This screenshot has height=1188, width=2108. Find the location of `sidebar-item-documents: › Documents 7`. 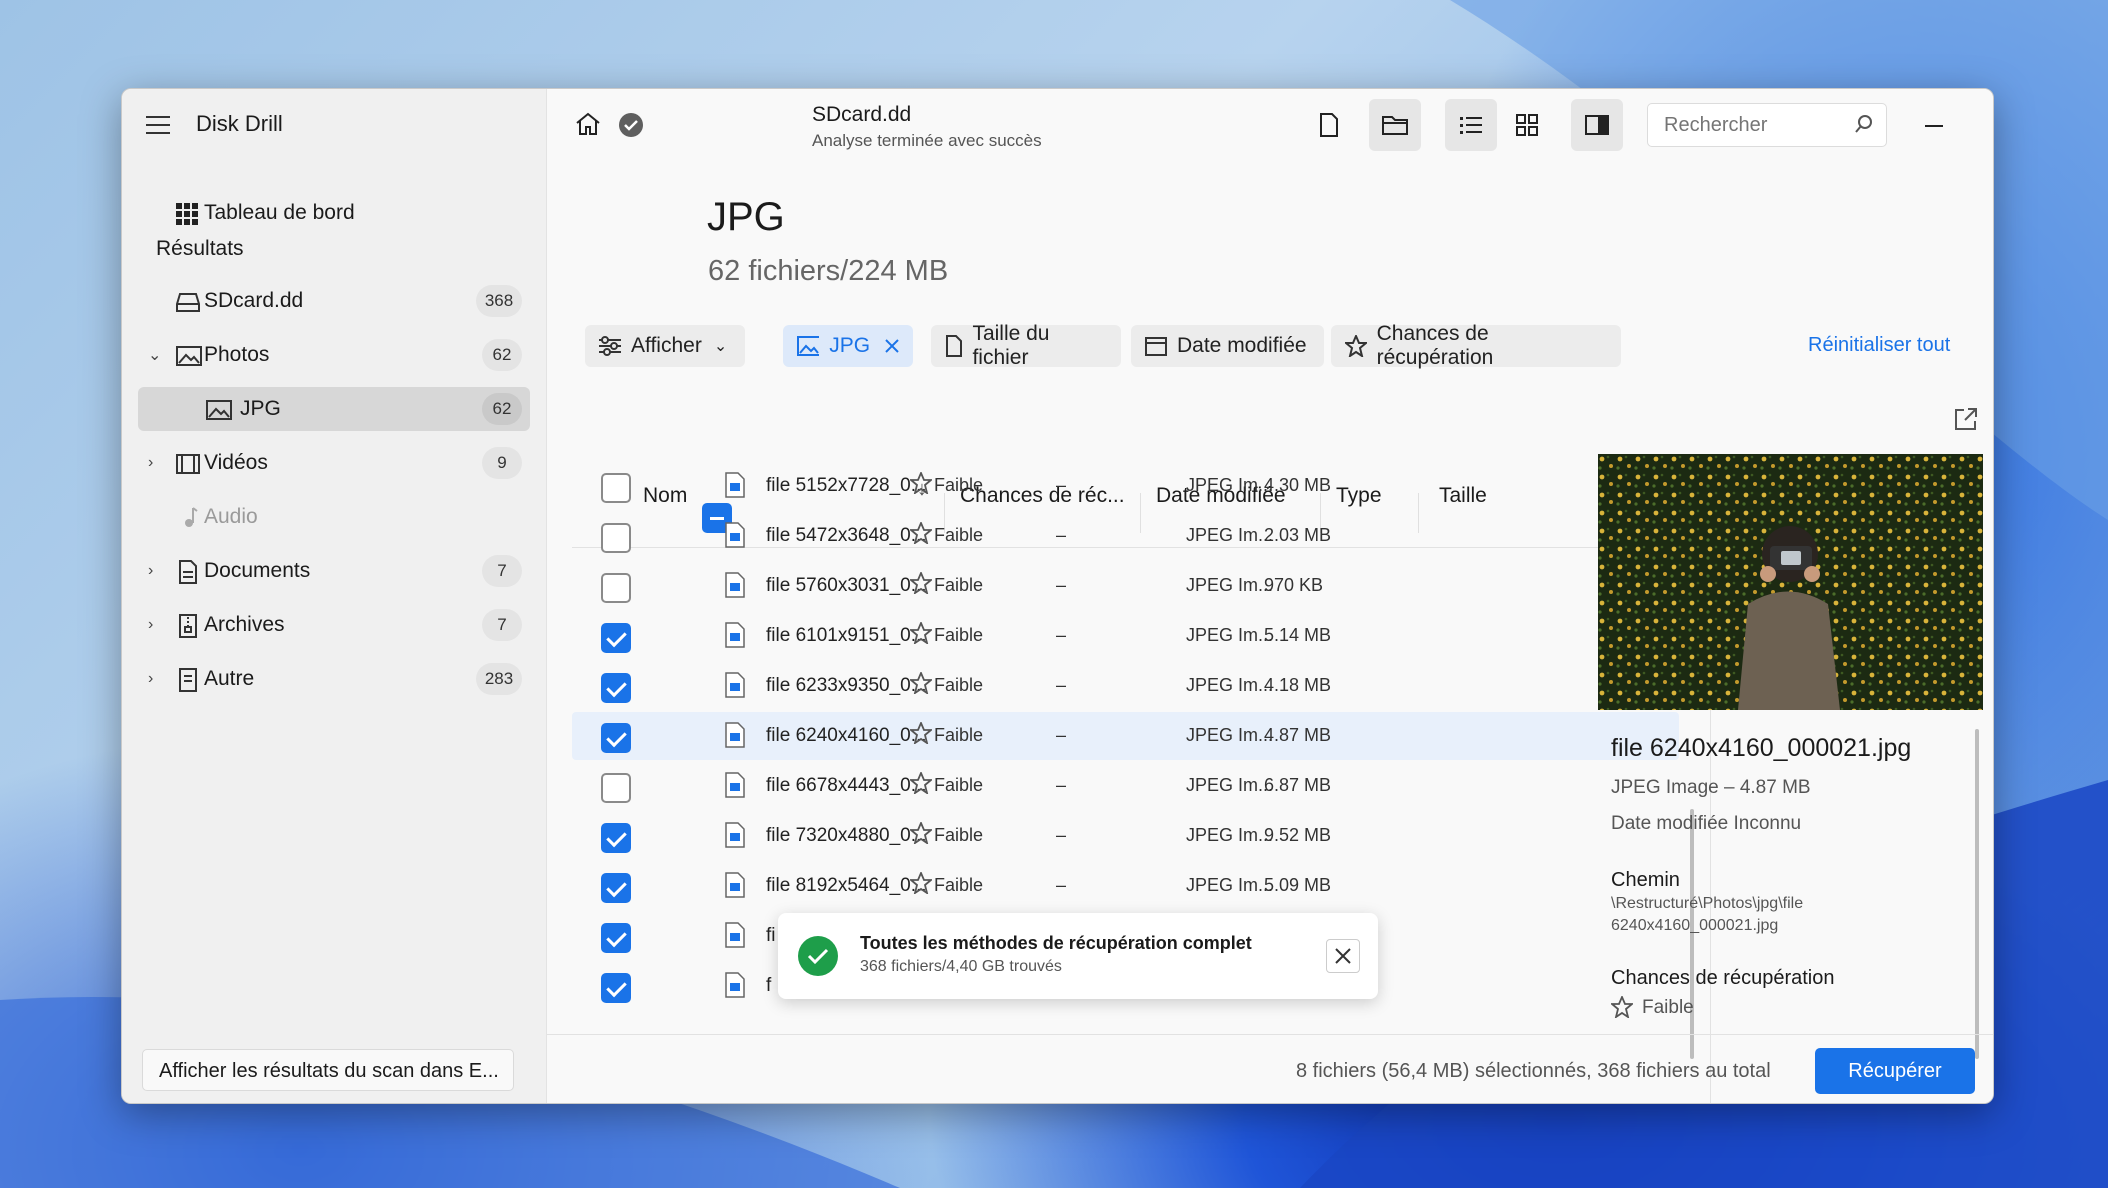

sidebar-item-documents: › Documents 7 is located at coordinates (334, 571).